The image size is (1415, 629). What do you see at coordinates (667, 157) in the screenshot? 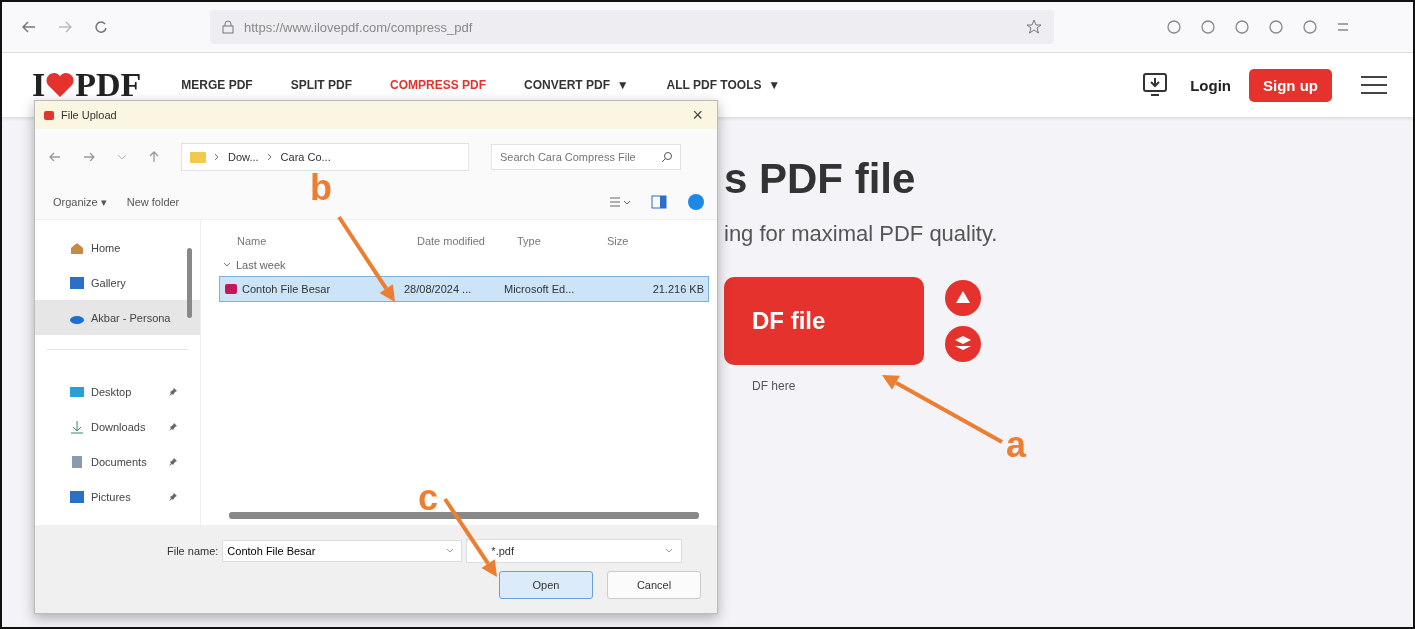
I see `search-icon` at bounding box center [667, 157].